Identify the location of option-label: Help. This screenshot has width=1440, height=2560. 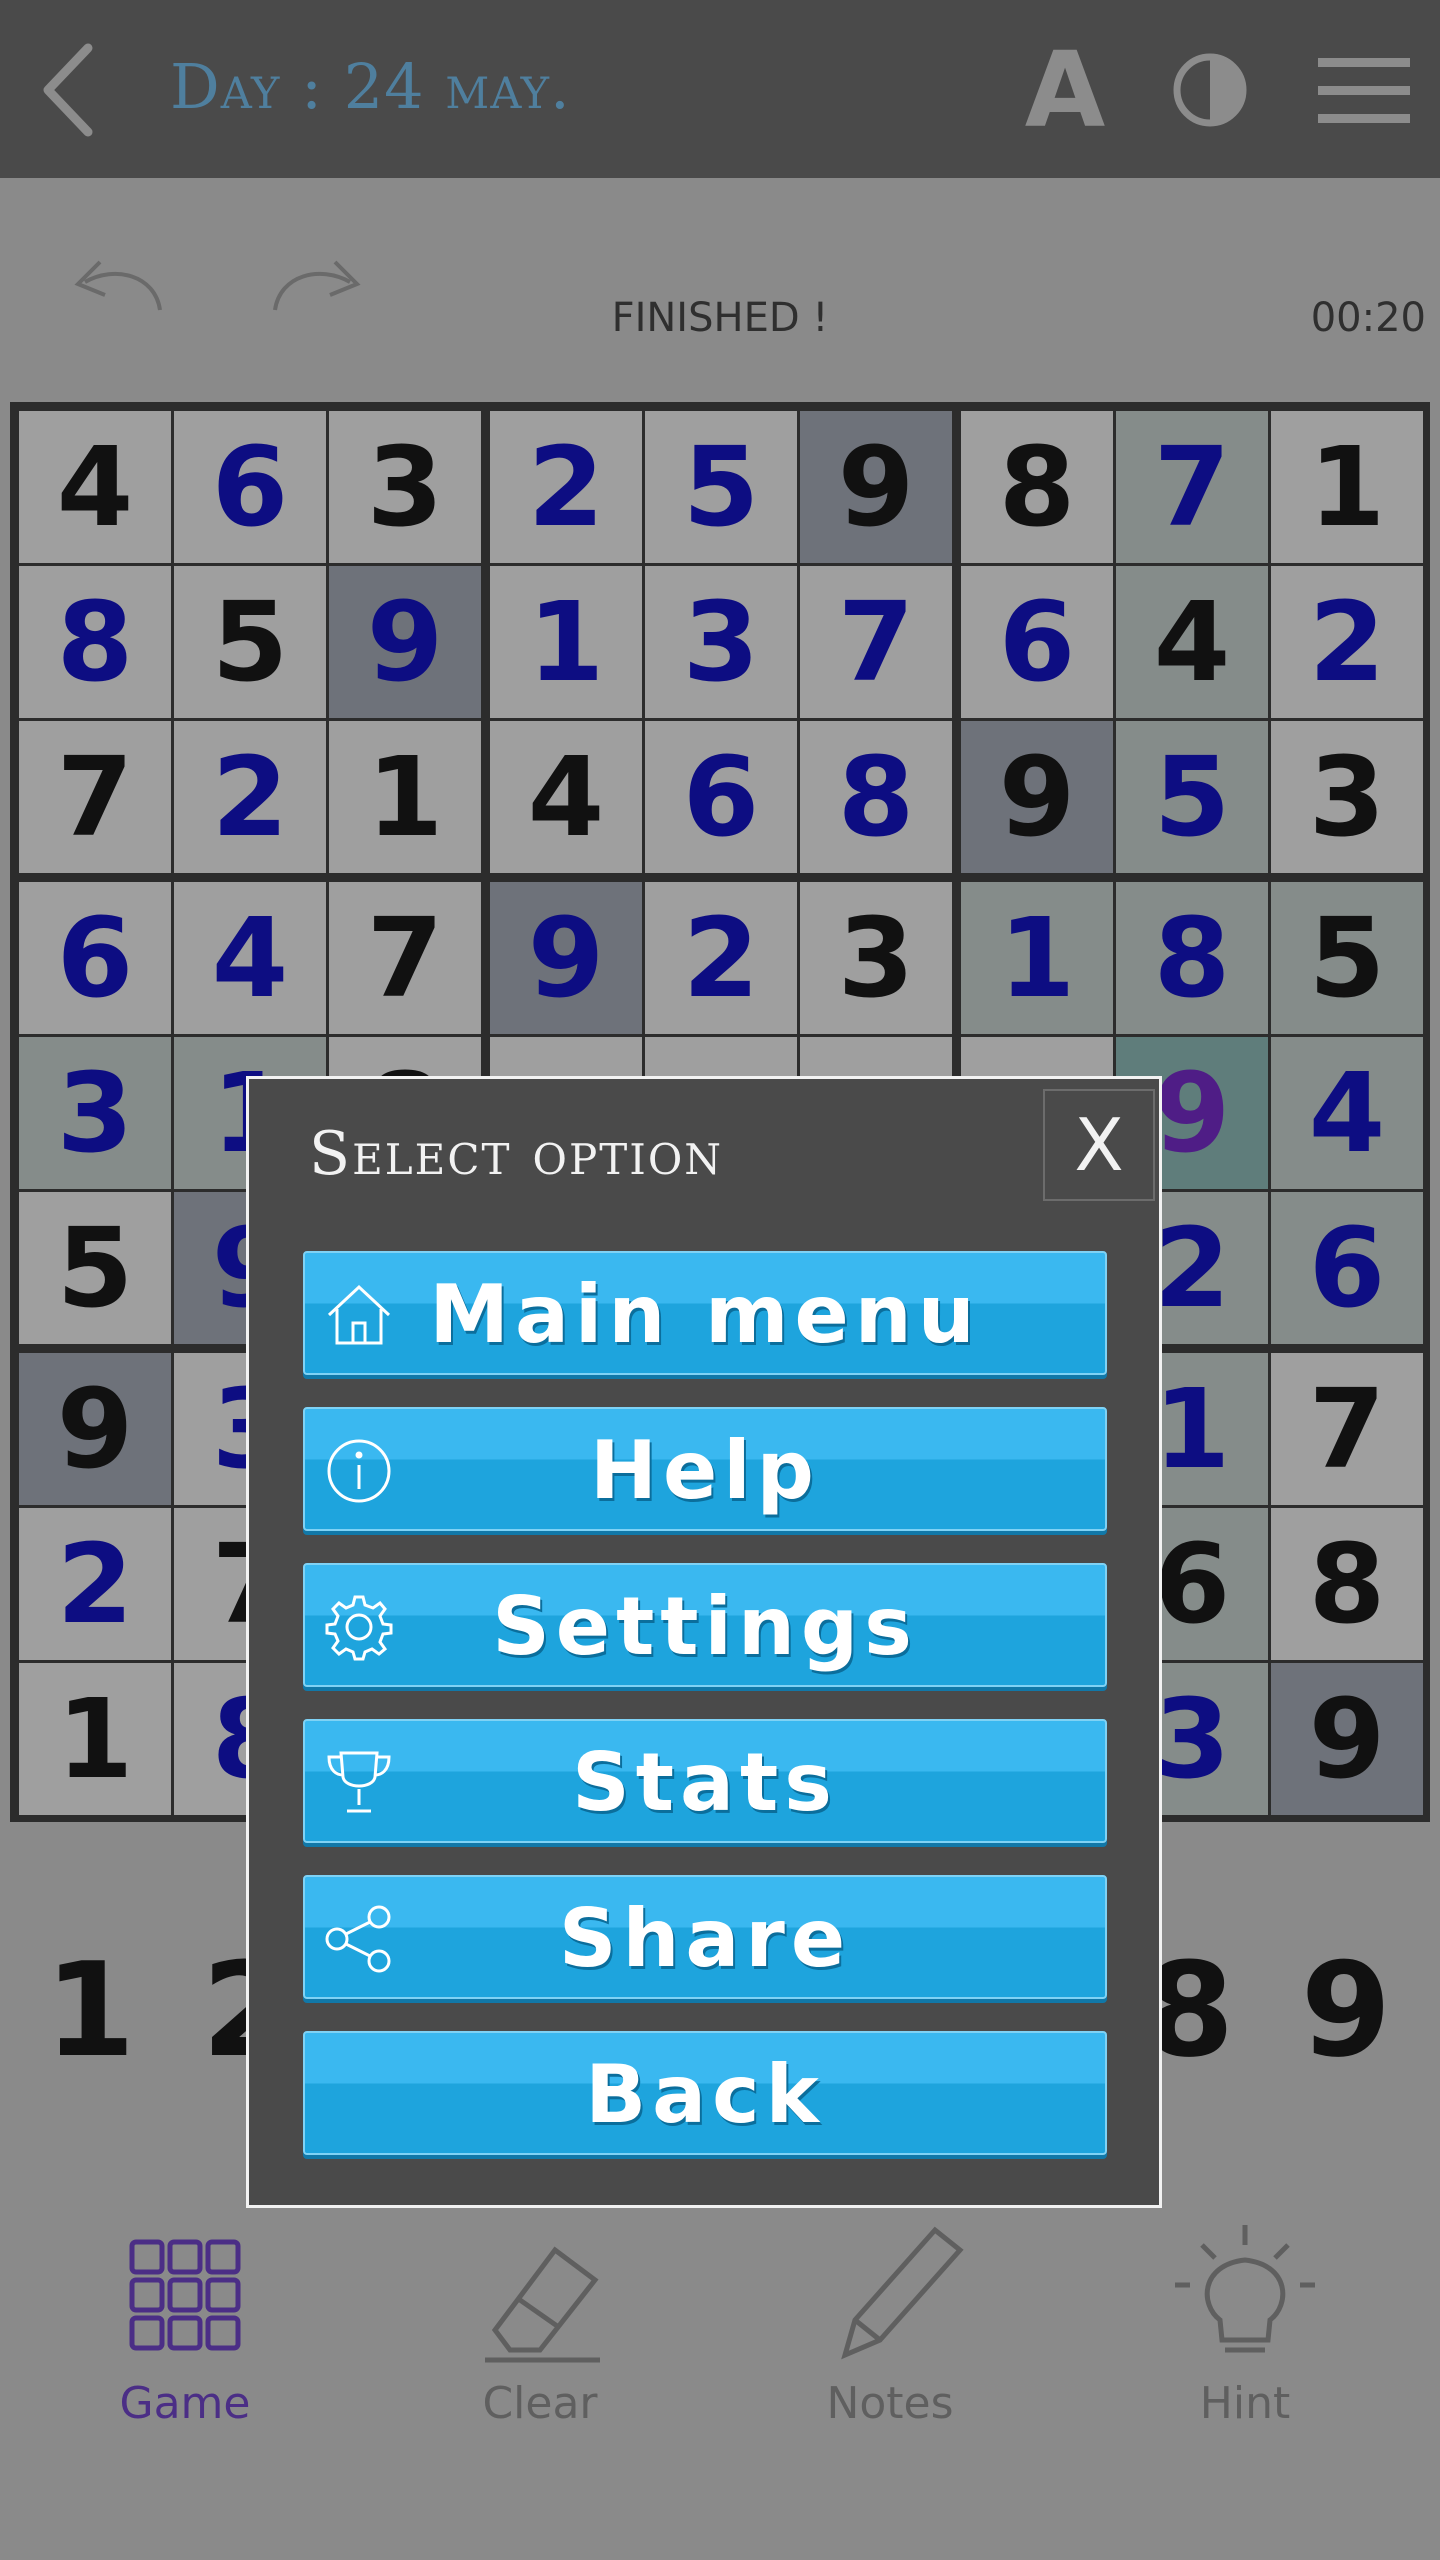
(705, 1470).